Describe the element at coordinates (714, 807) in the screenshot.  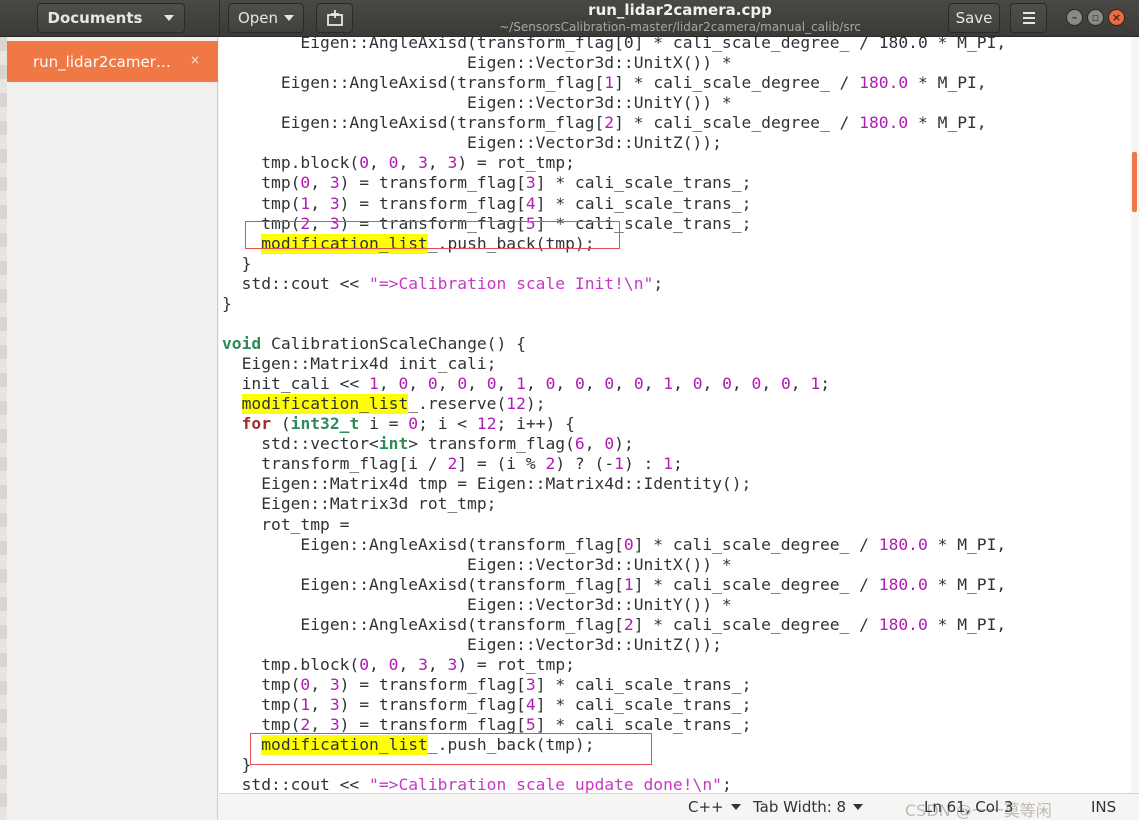
I see `language-selector: C++` at that location.